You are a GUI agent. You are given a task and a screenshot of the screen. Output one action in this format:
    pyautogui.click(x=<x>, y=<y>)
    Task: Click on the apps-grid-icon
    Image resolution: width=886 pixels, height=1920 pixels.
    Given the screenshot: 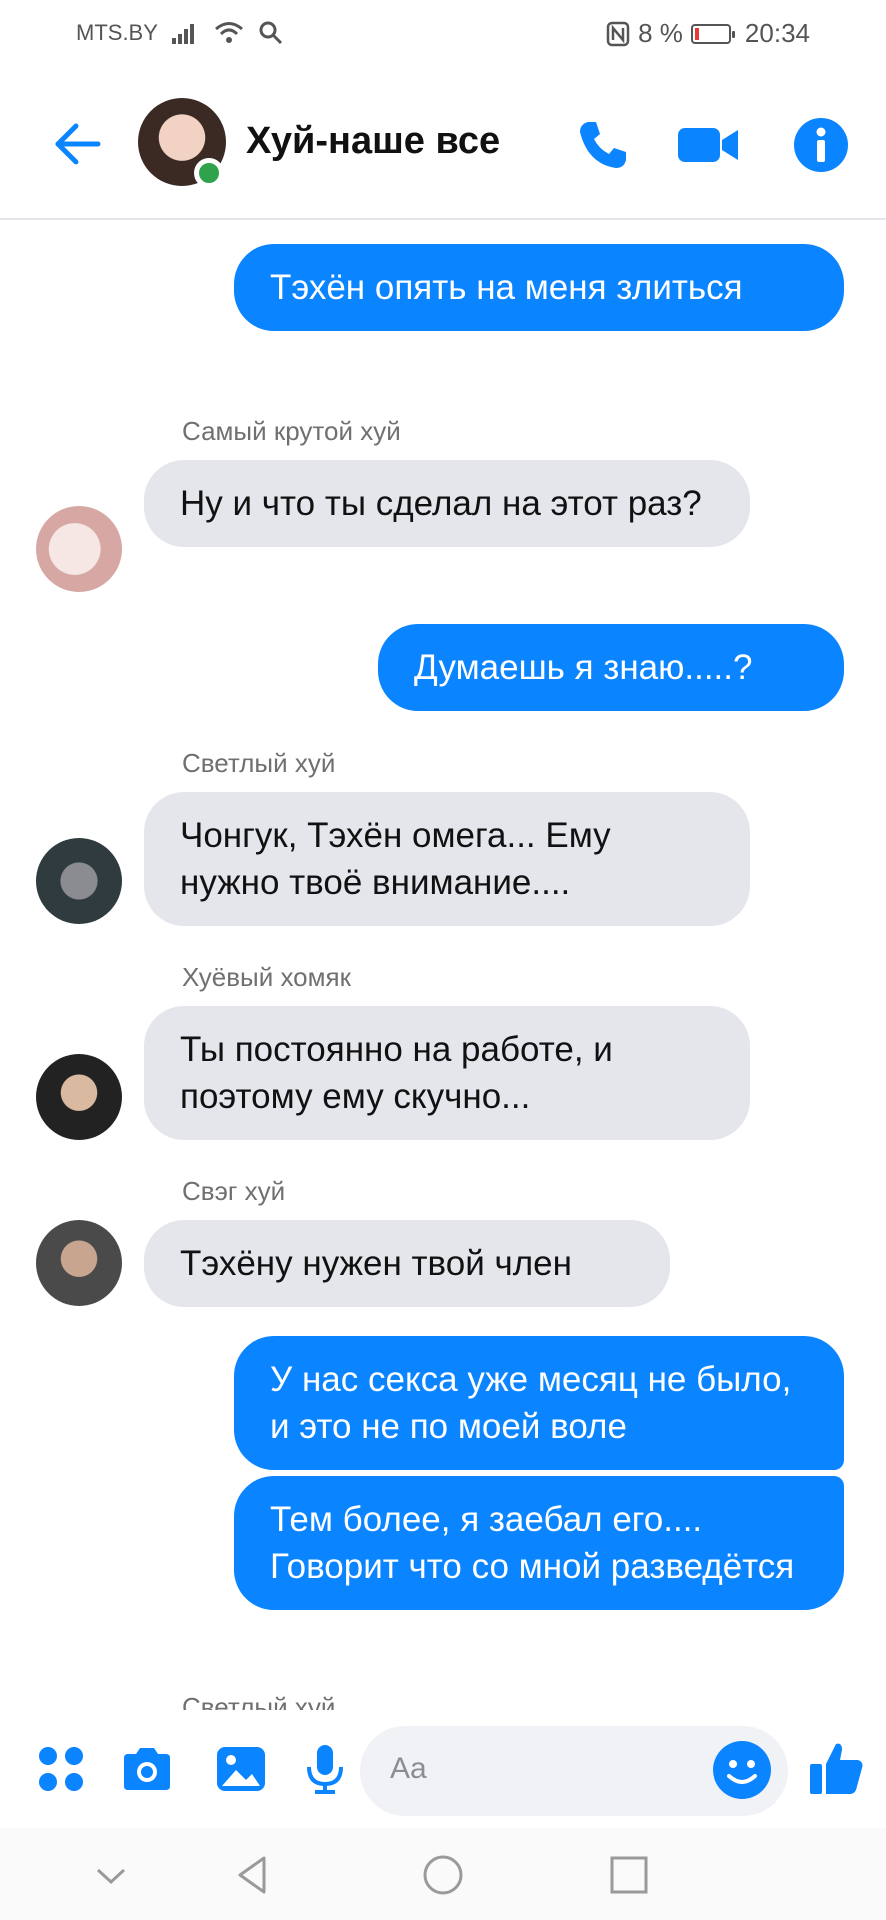 What is the action you would take?
    pyautogui.click(x=61, y=1769)
    